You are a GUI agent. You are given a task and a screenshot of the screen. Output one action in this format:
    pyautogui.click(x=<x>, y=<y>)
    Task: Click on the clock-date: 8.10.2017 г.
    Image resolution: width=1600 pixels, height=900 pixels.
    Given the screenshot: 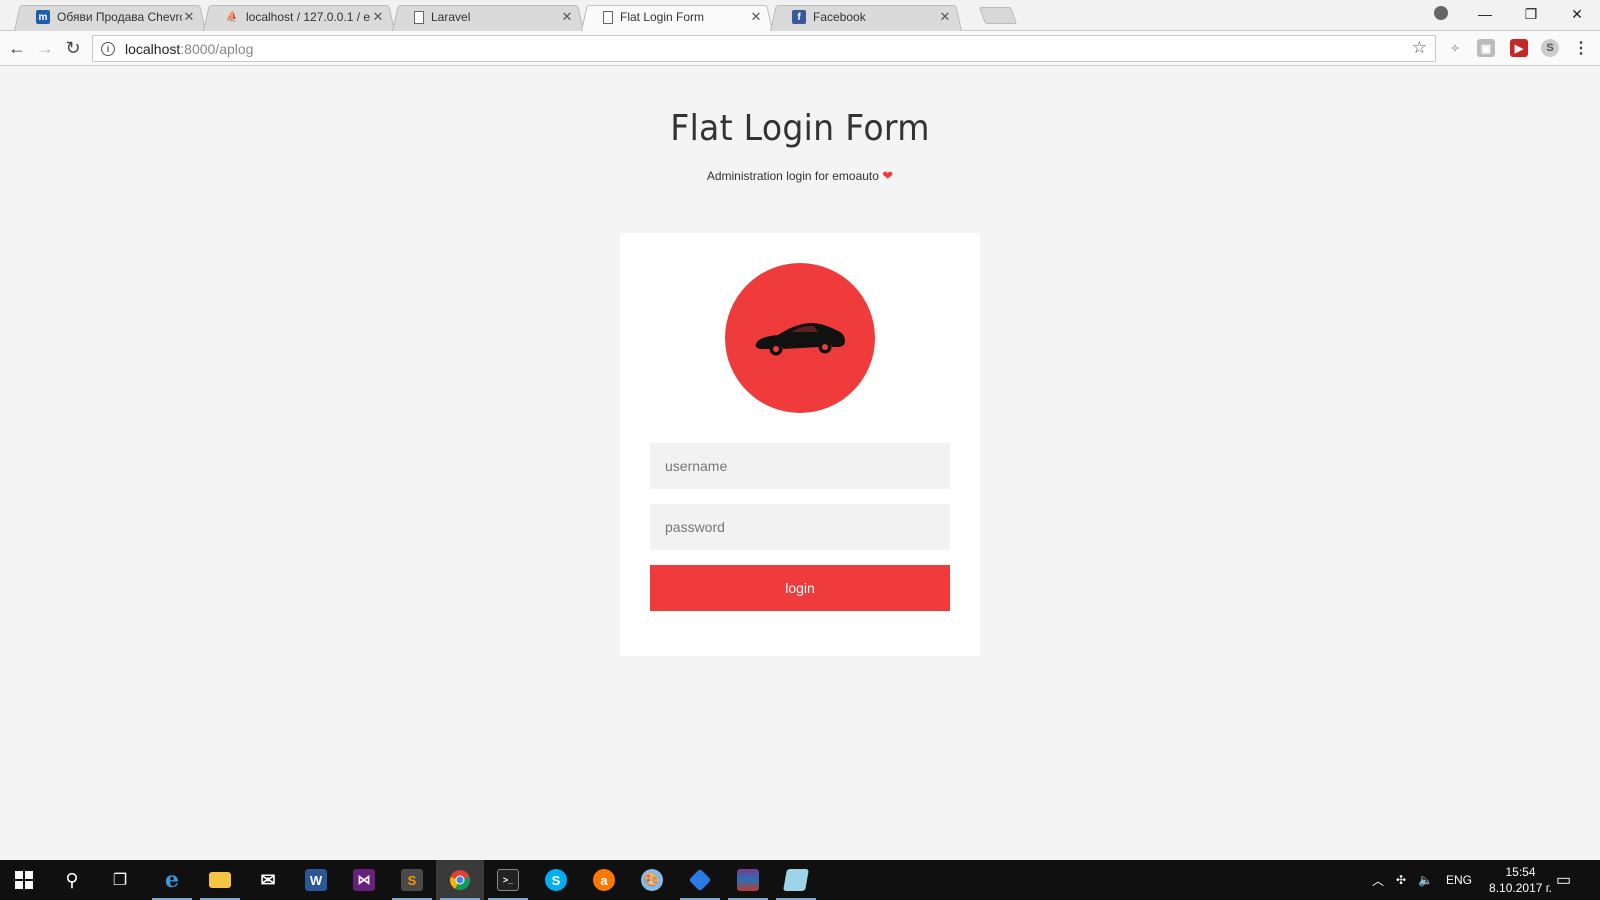 What is the action you would take?
    pyautogui.click(x=1520, y=888)
    